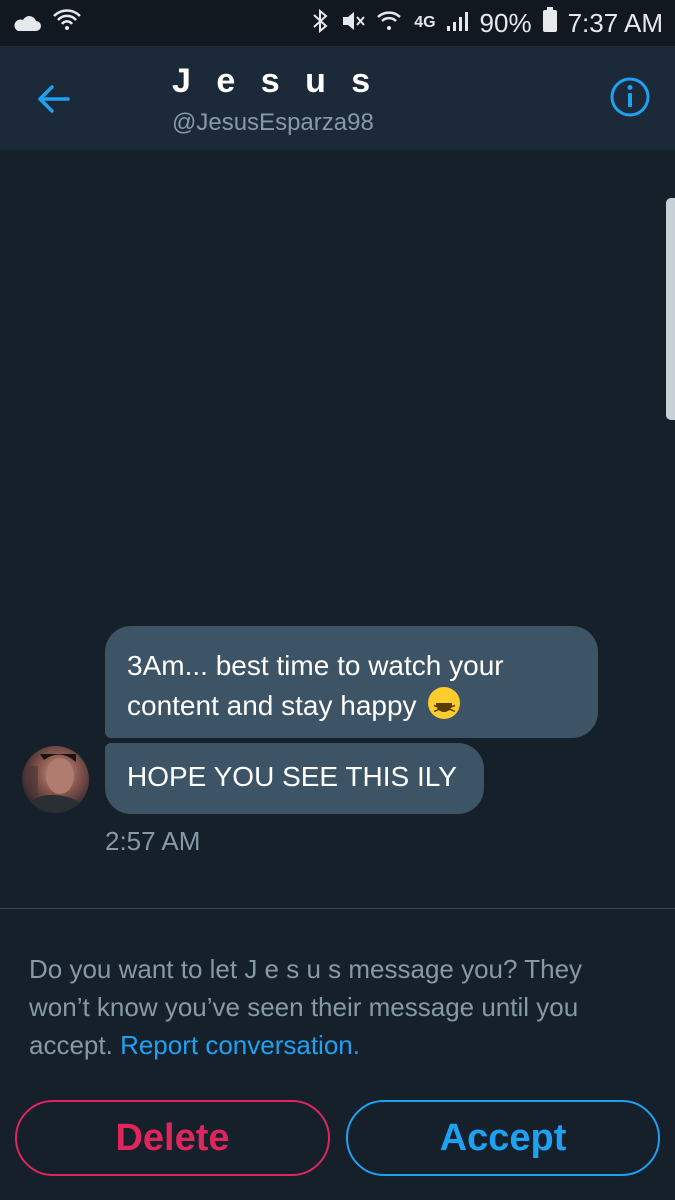 This screenshot has height=1200, width=675. I want to click on divider, so click(337, 908).